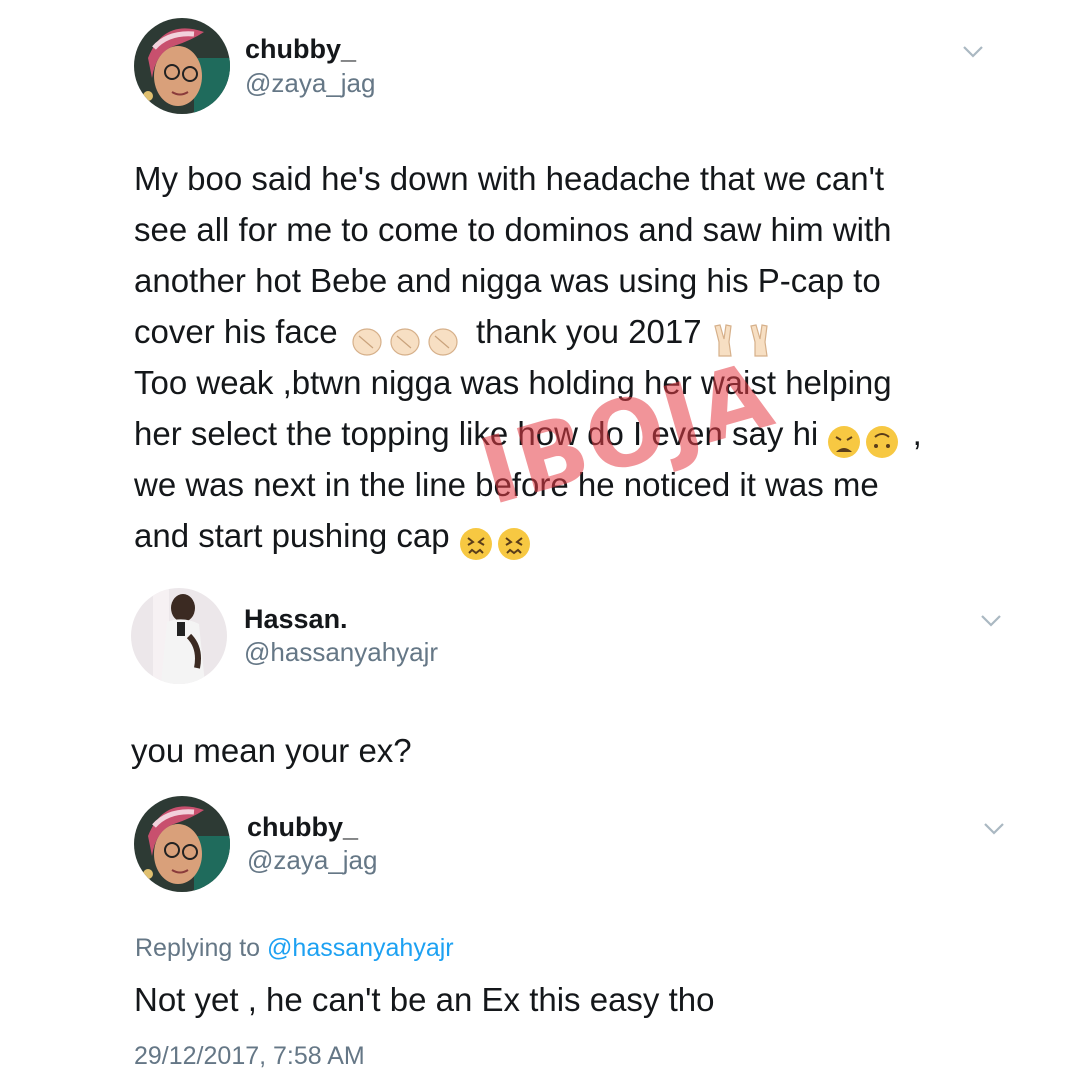  What do you see at coordinates (236, 331) in the screenshot?
I see `tweet-line-part: cover his face` at bounding box center [236, 331].